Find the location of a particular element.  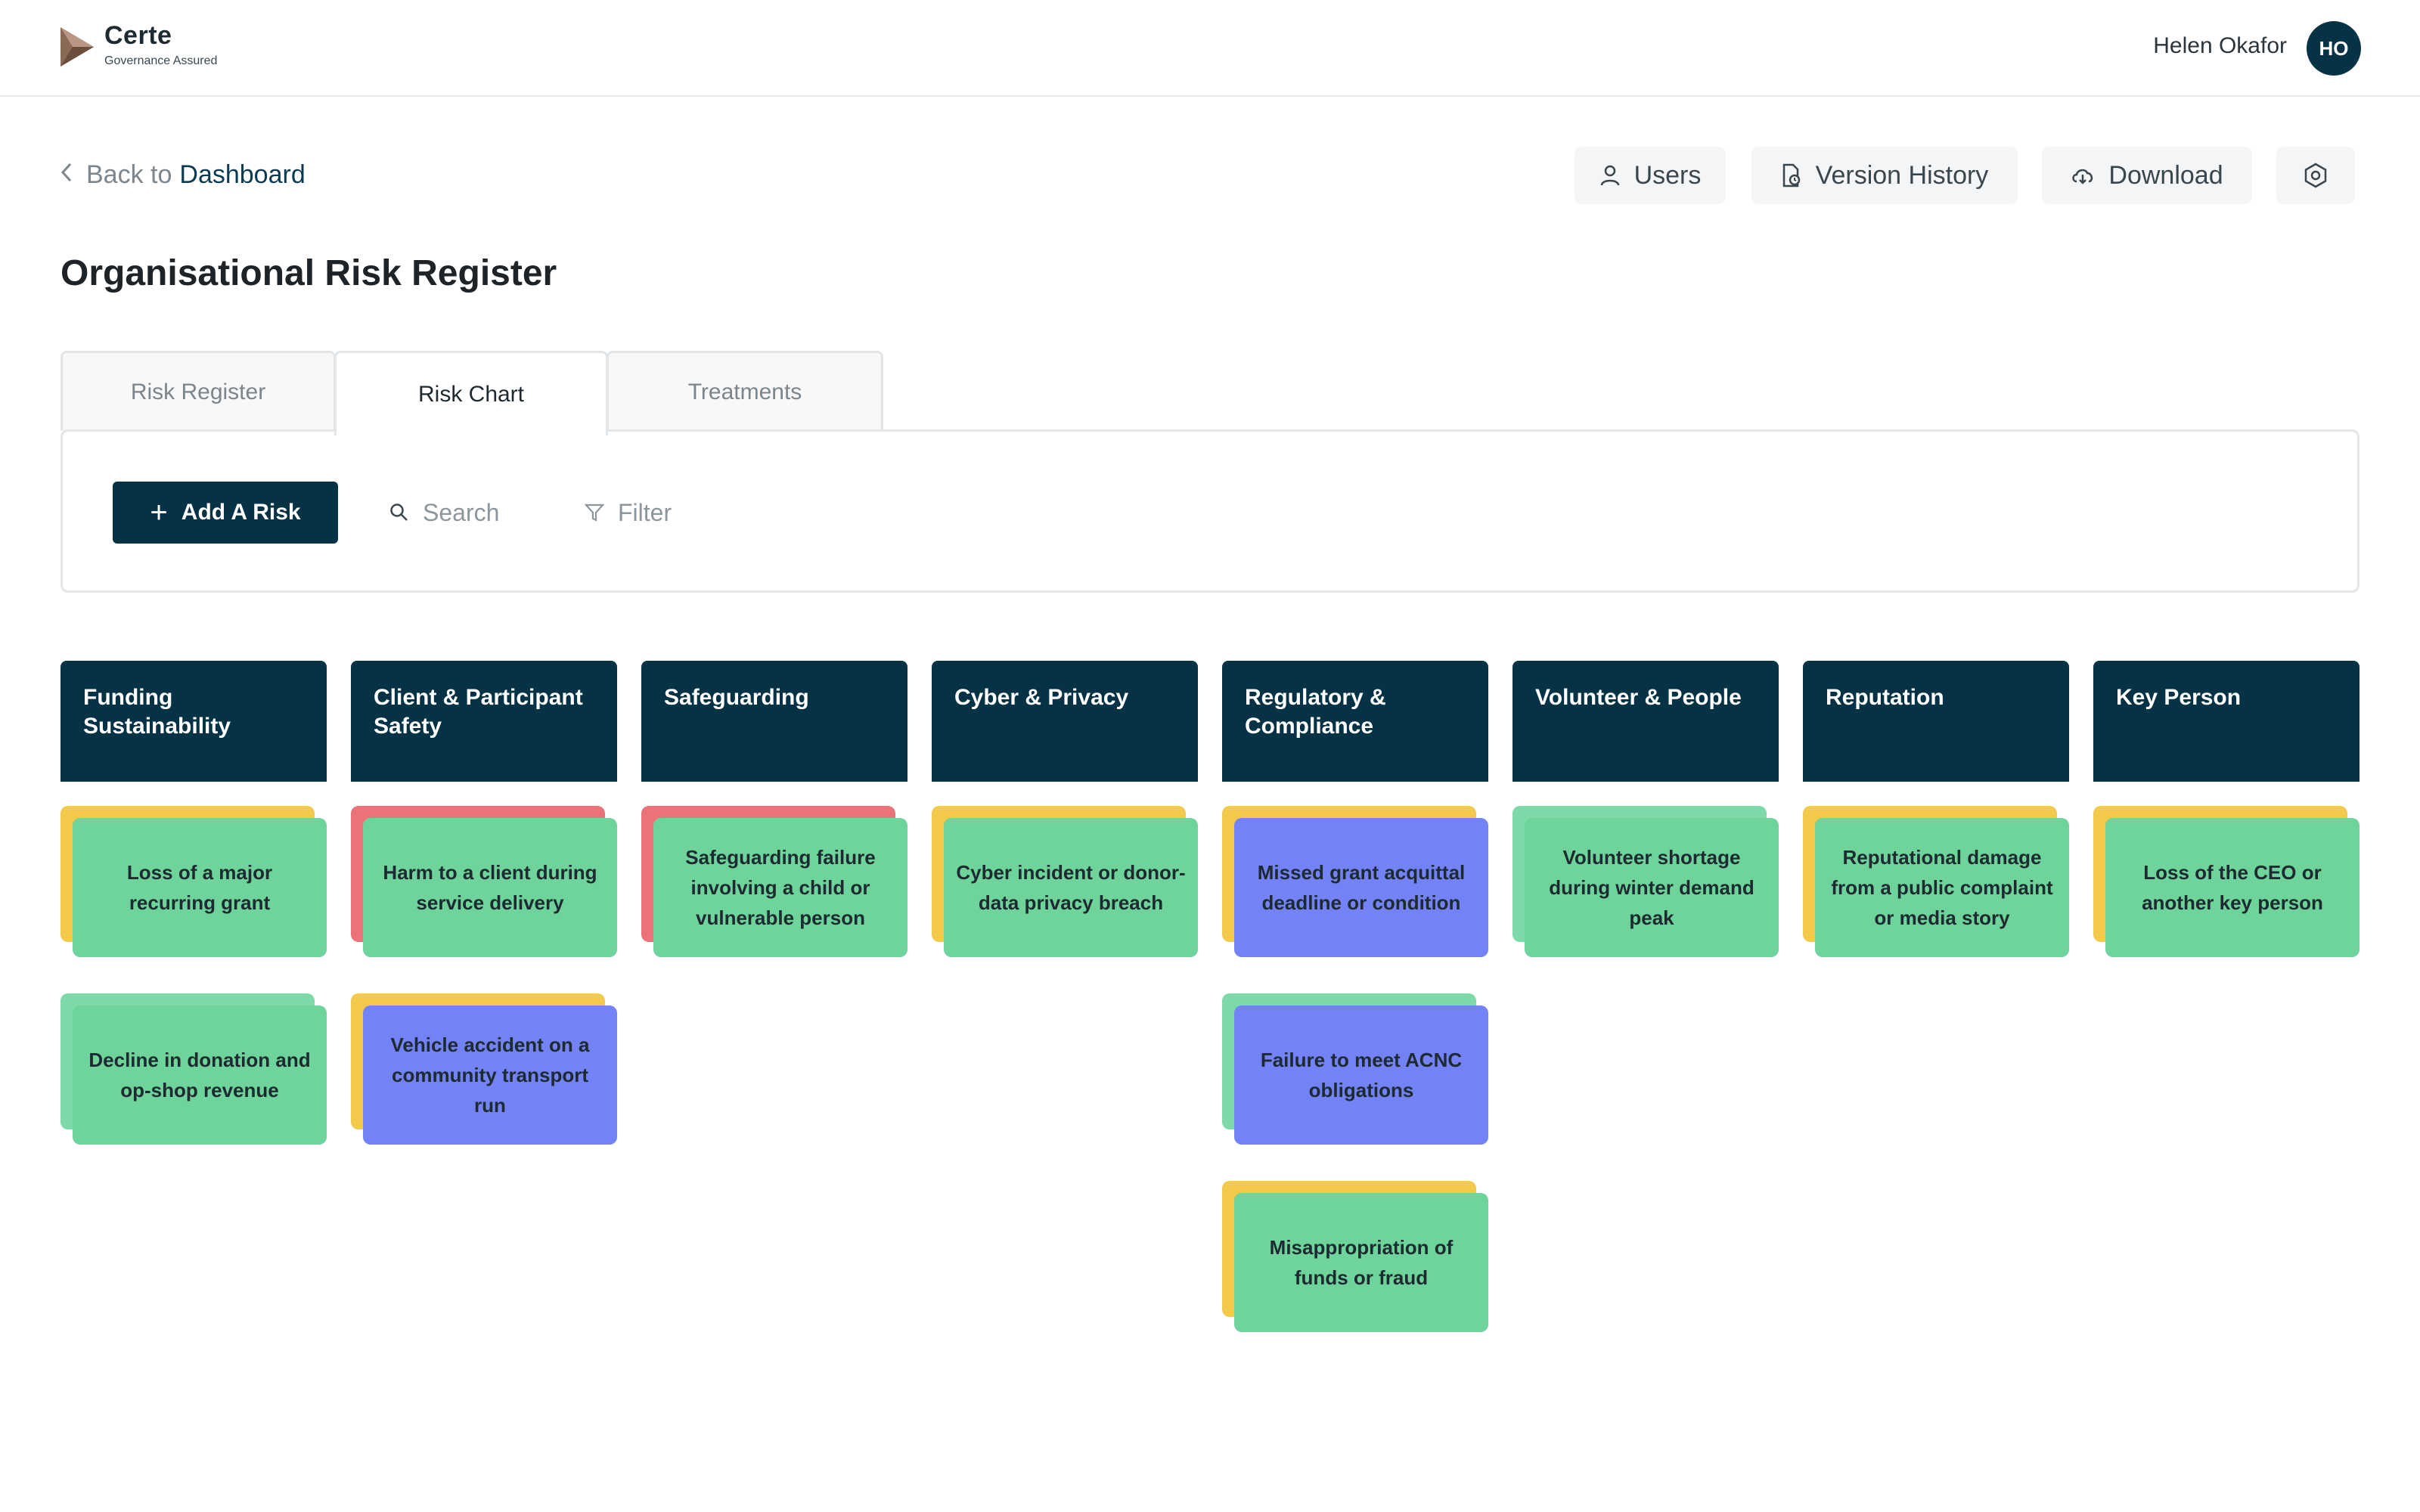

brand-name: Certe is located at coordinates (138, 36).